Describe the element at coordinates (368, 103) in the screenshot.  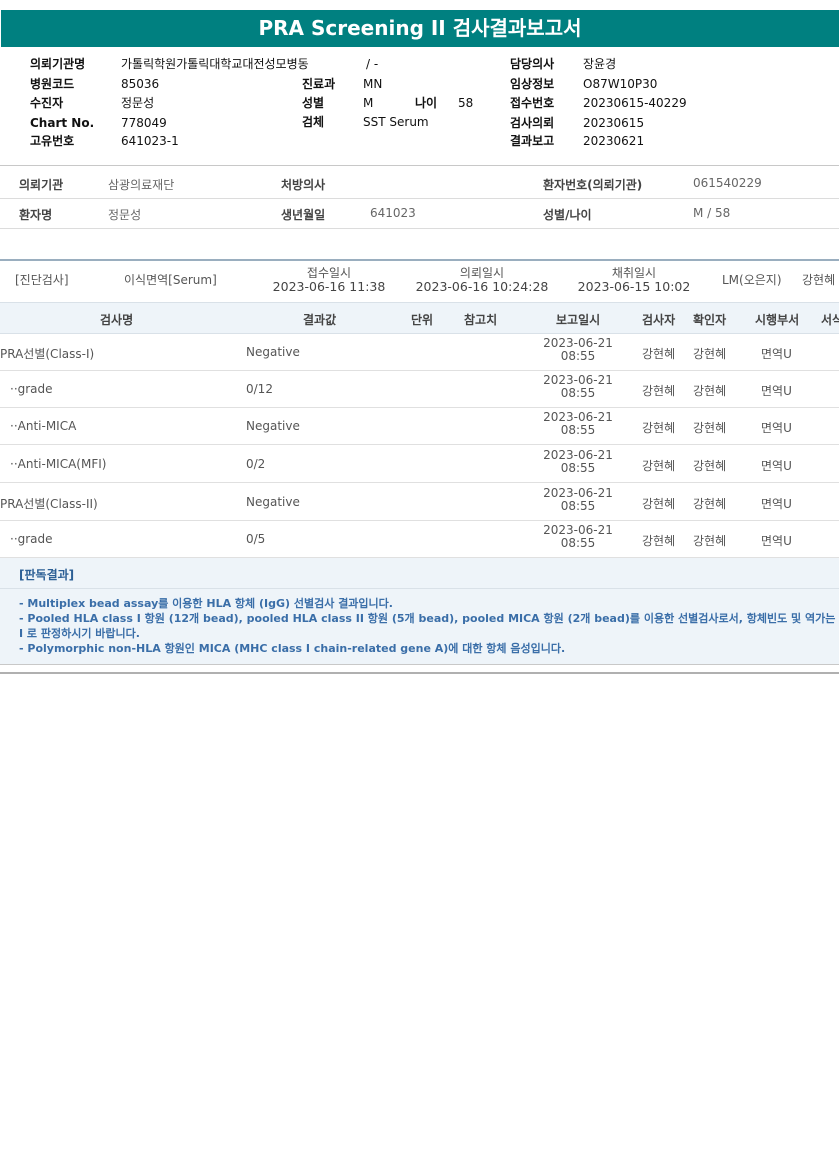
I see `sex-value: M` at that location.